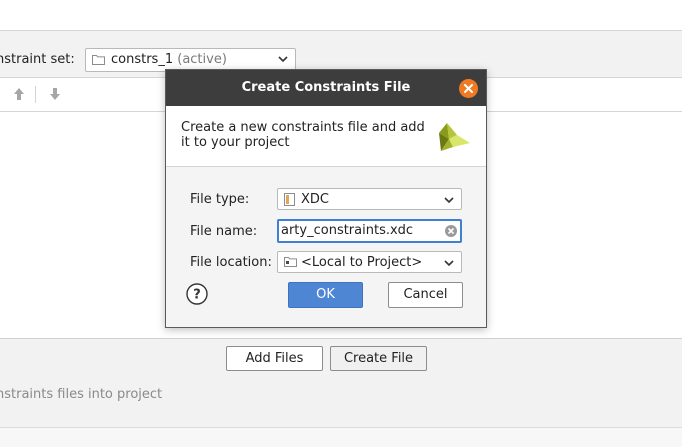  I want to click on create-file-button: Create File, so click(378, 358).